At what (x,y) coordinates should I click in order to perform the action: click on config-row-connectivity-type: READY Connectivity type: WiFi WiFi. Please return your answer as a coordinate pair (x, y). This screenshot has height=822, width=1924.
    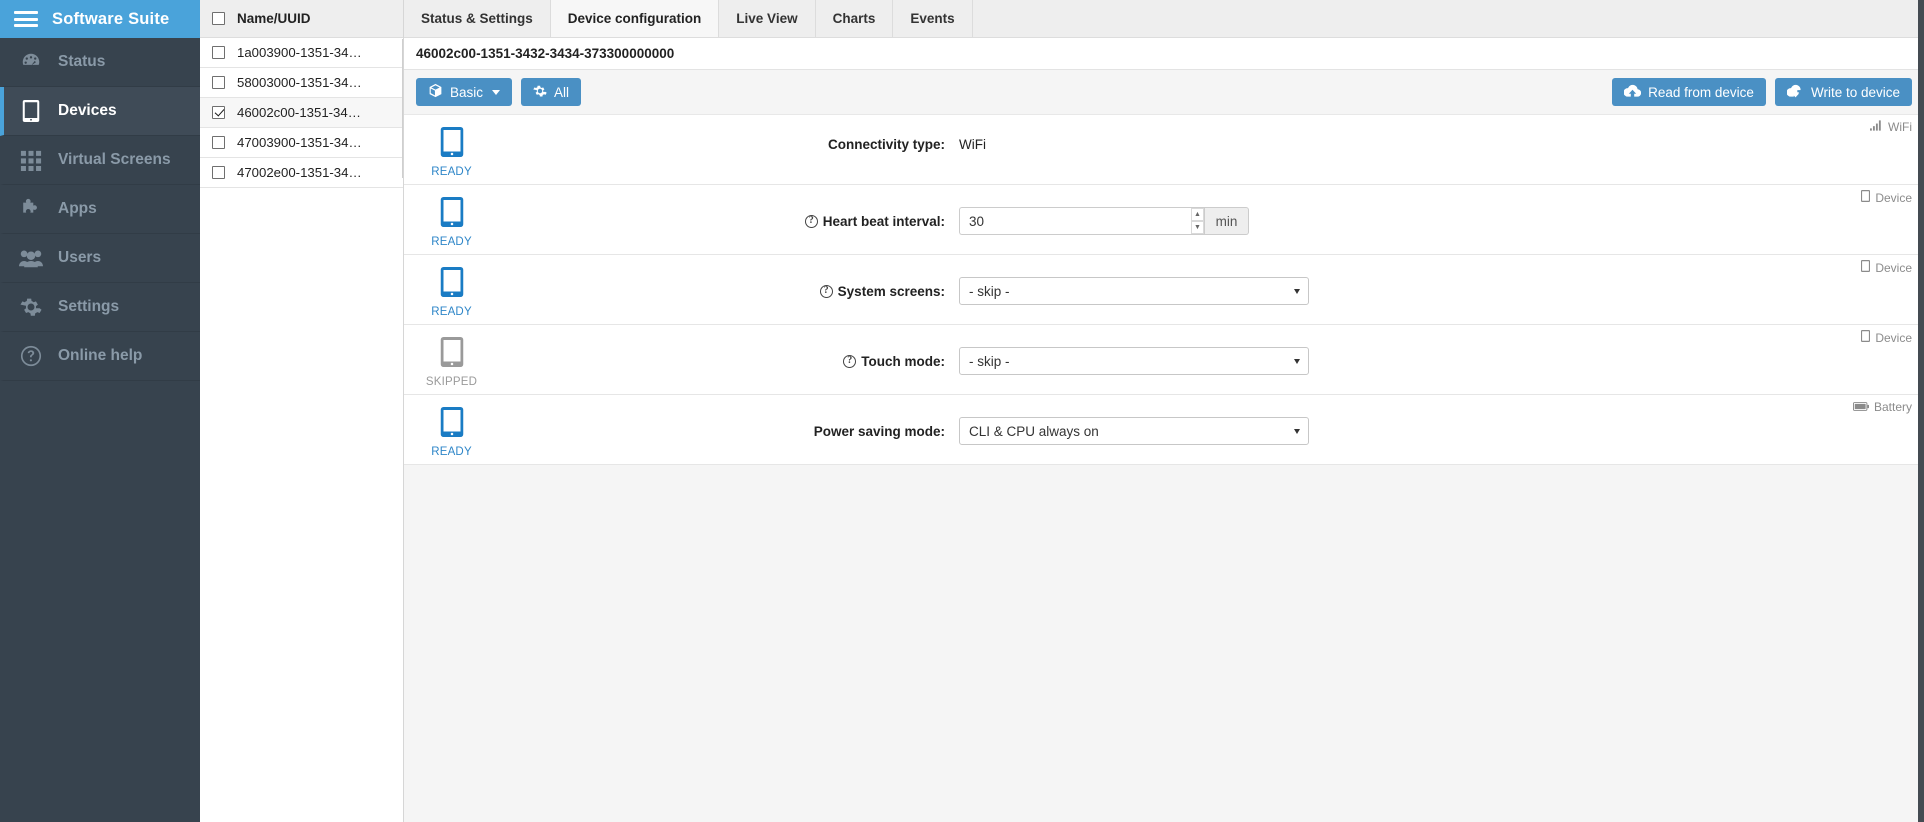
    Looking at the image, I should click on (1164, 150).